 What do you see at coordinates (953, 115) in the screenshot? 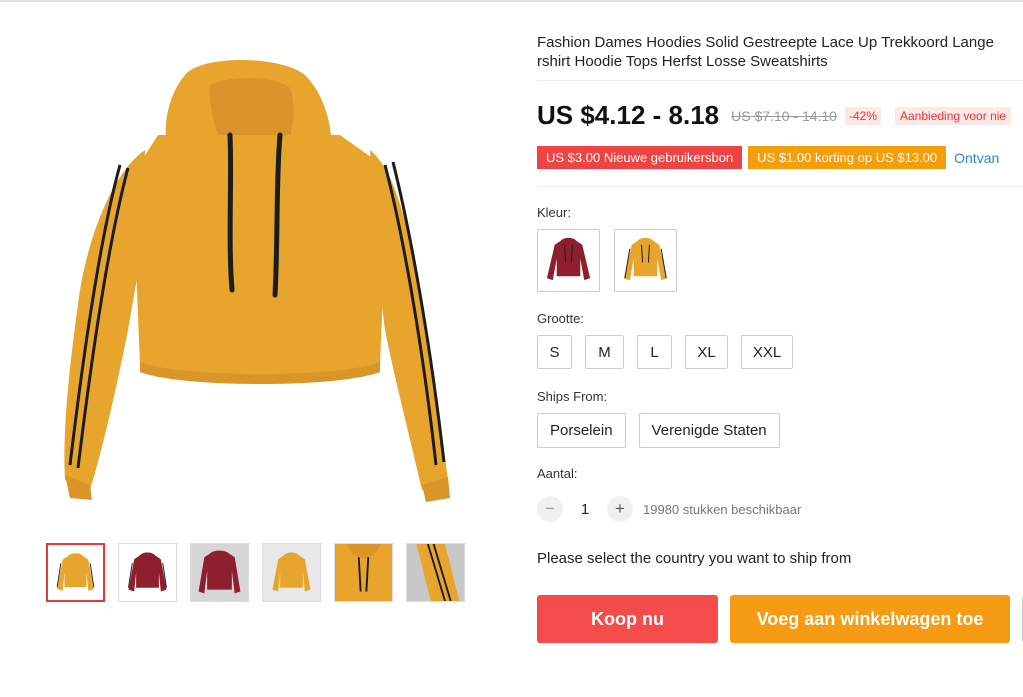
I see `promo-badge: Aanbieding voor nie` at bounding box center [953, 115].